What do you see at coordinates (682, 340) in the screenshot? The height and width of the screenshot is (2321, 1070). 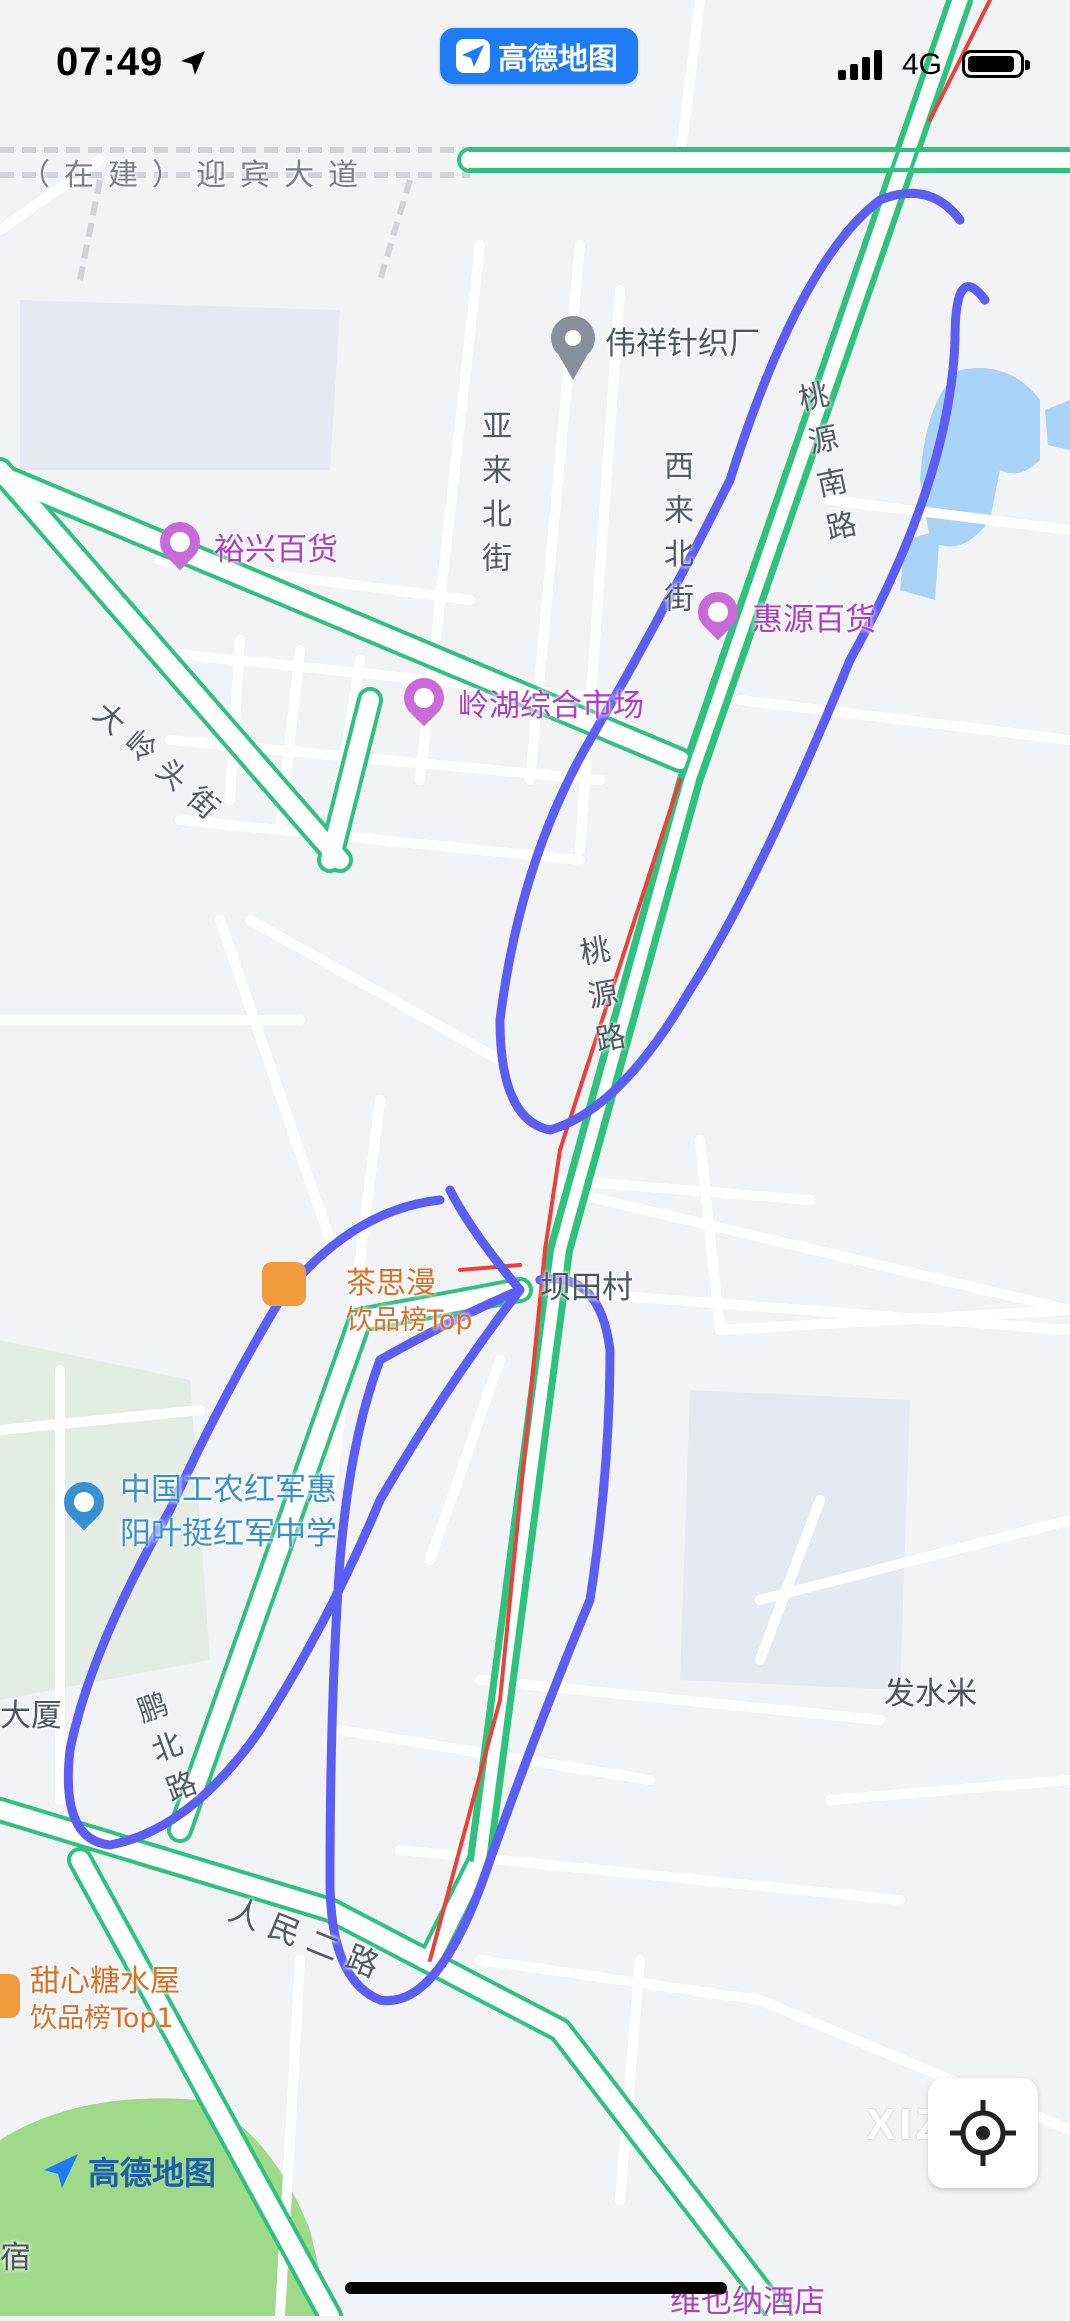 I see `poi-weixiang: 伟祥针织厂` at bounding box center [682, 340].